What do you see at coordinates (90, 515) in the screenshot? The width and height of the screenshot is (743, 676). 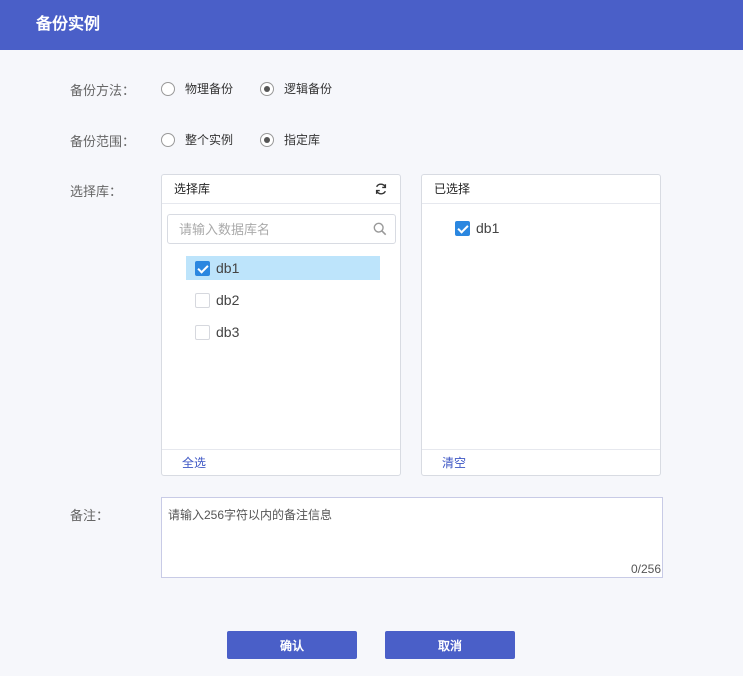 I see `remark-label: 备注：` at bounding box center [90, 515].